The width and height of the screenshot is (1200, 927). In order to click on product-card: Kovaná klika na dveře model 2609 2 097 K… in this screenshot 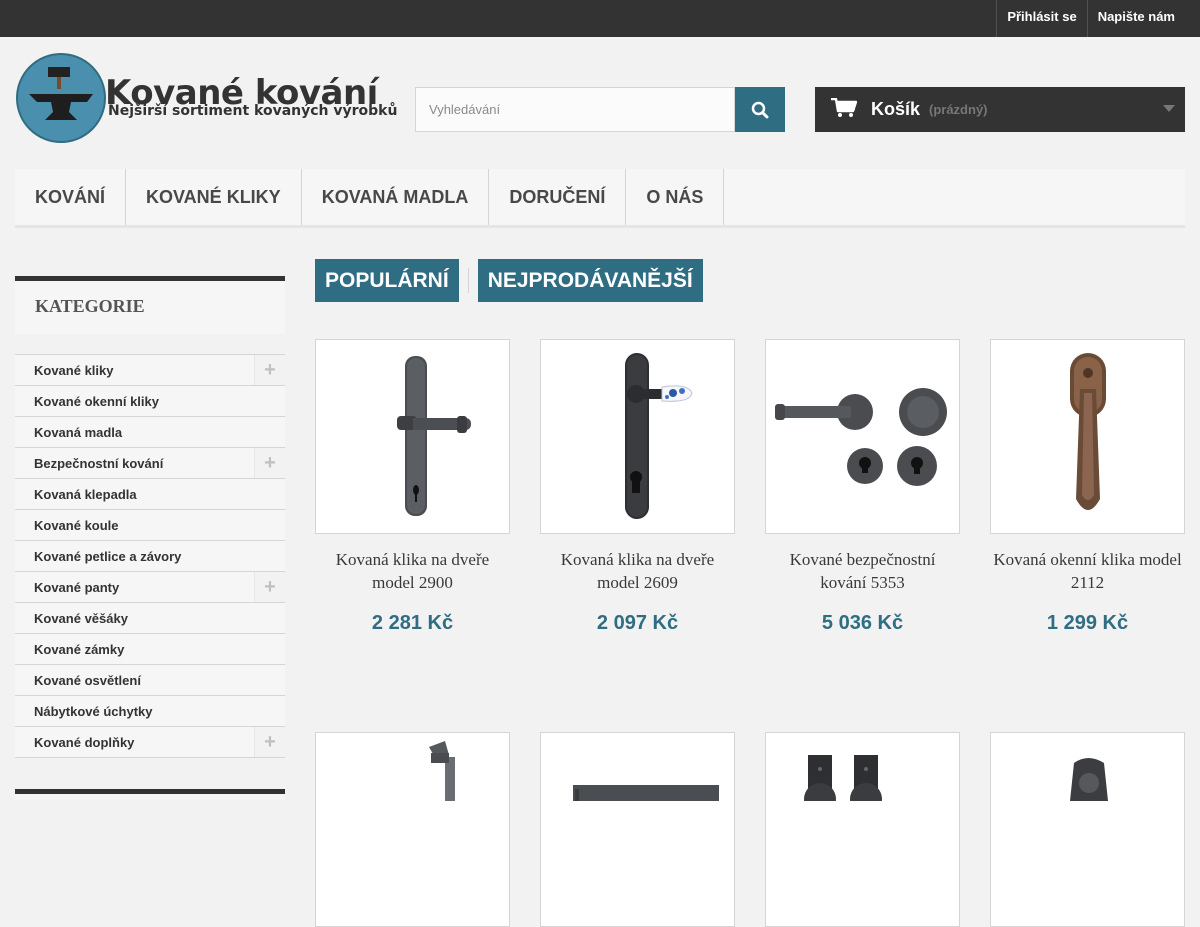, I will do `click(637, 487)`.